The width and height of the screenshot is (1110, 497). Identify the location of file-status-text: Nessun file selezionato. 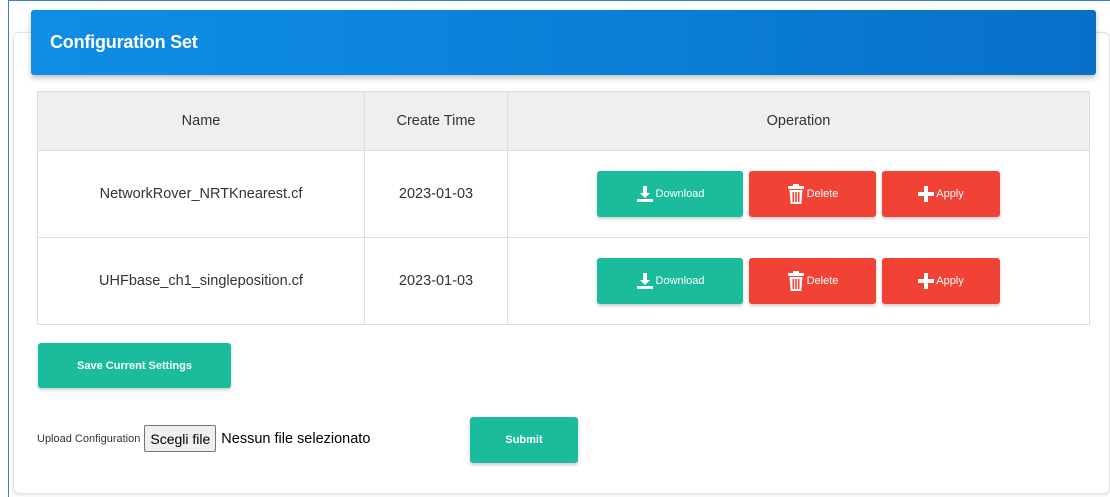
(296, 438).